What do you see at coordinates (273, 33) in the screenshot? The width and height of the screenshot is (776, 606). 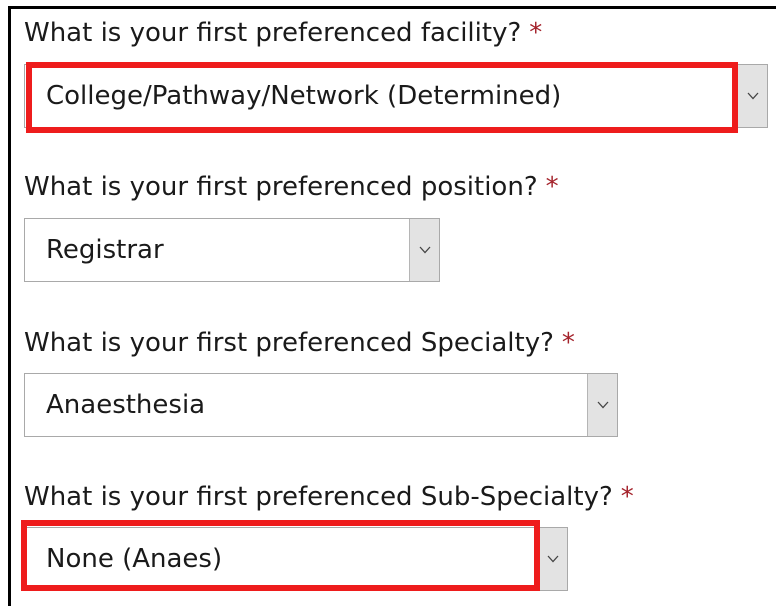 I see `facility-label-text: What is your first preferenced facility?` at bounding box center [273, 33].